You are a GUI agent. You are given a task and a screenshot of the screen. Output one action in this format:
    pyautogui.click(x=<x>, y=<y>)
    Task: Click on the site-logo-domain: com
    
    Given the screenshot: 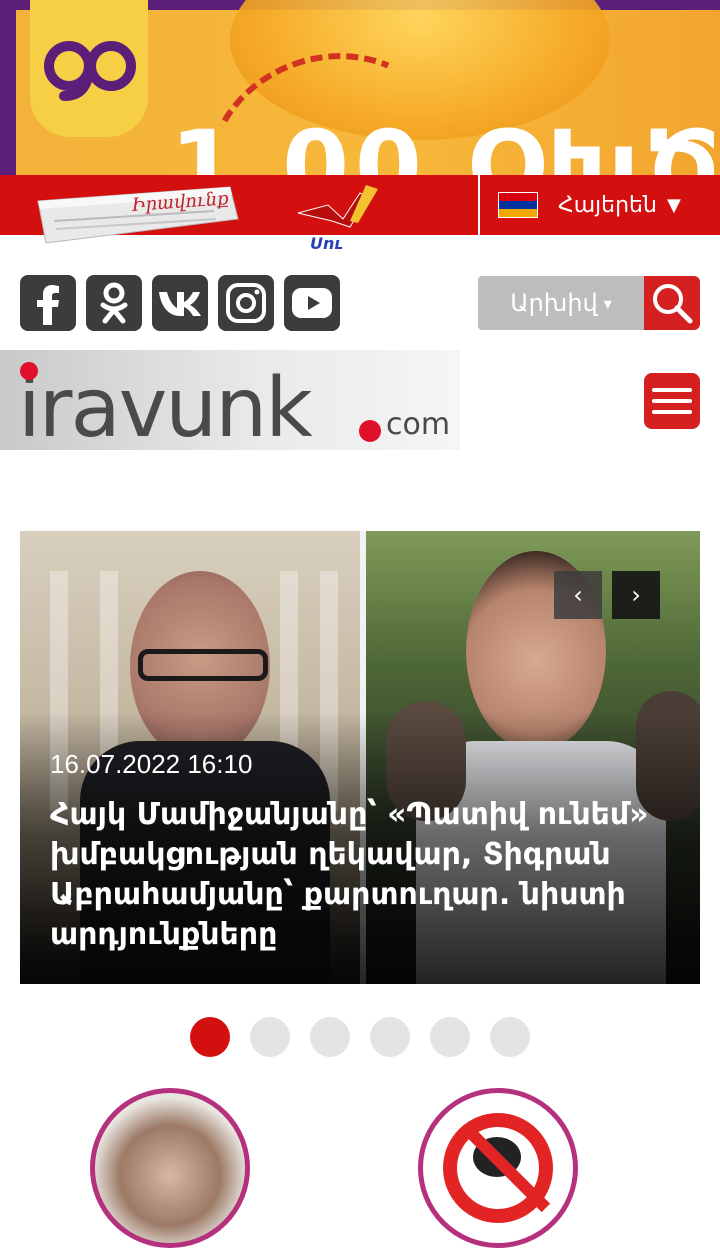 What is the action you would take?
    pyautogui.click(x=418, y=424)
    